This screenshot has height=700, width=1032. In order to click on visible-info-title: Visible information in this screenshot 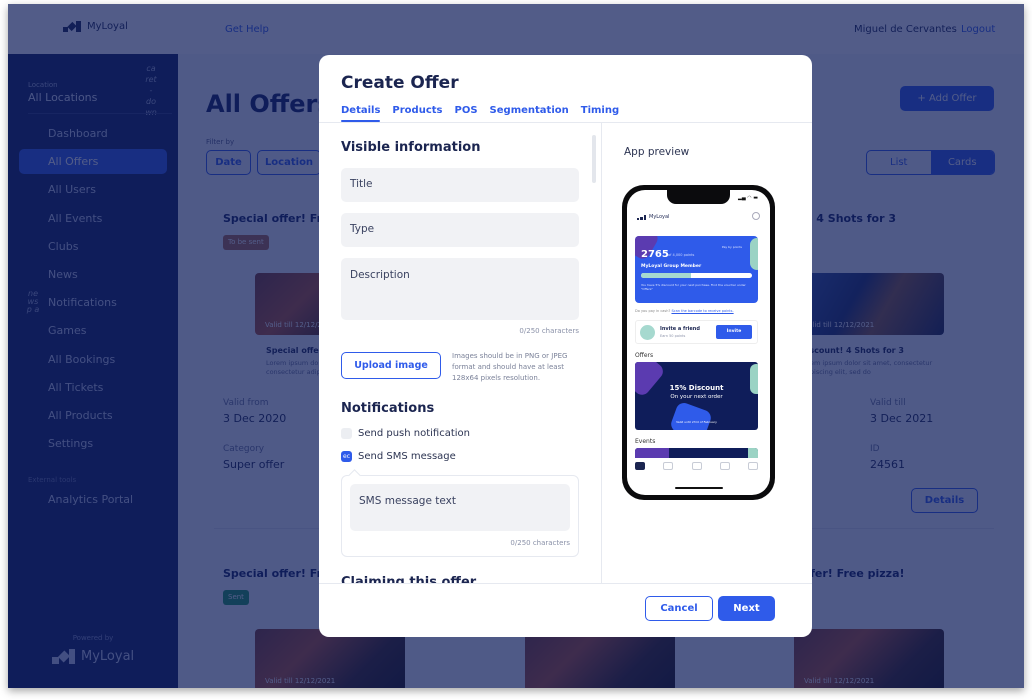, I will do `click(411, 147)`.